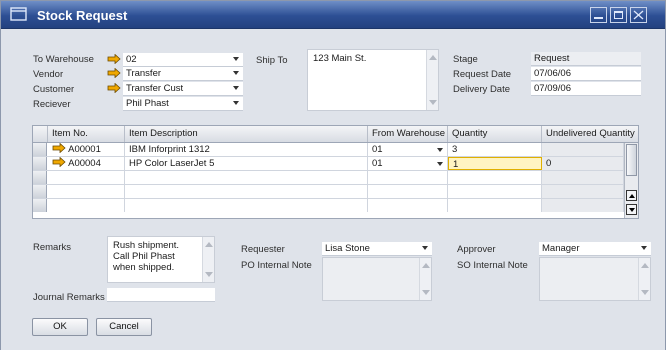 This screenshot has width=666, height=350. I want to click on table-row: A00001 IBM Inforprint 1312 01 3, so click(335, 149).